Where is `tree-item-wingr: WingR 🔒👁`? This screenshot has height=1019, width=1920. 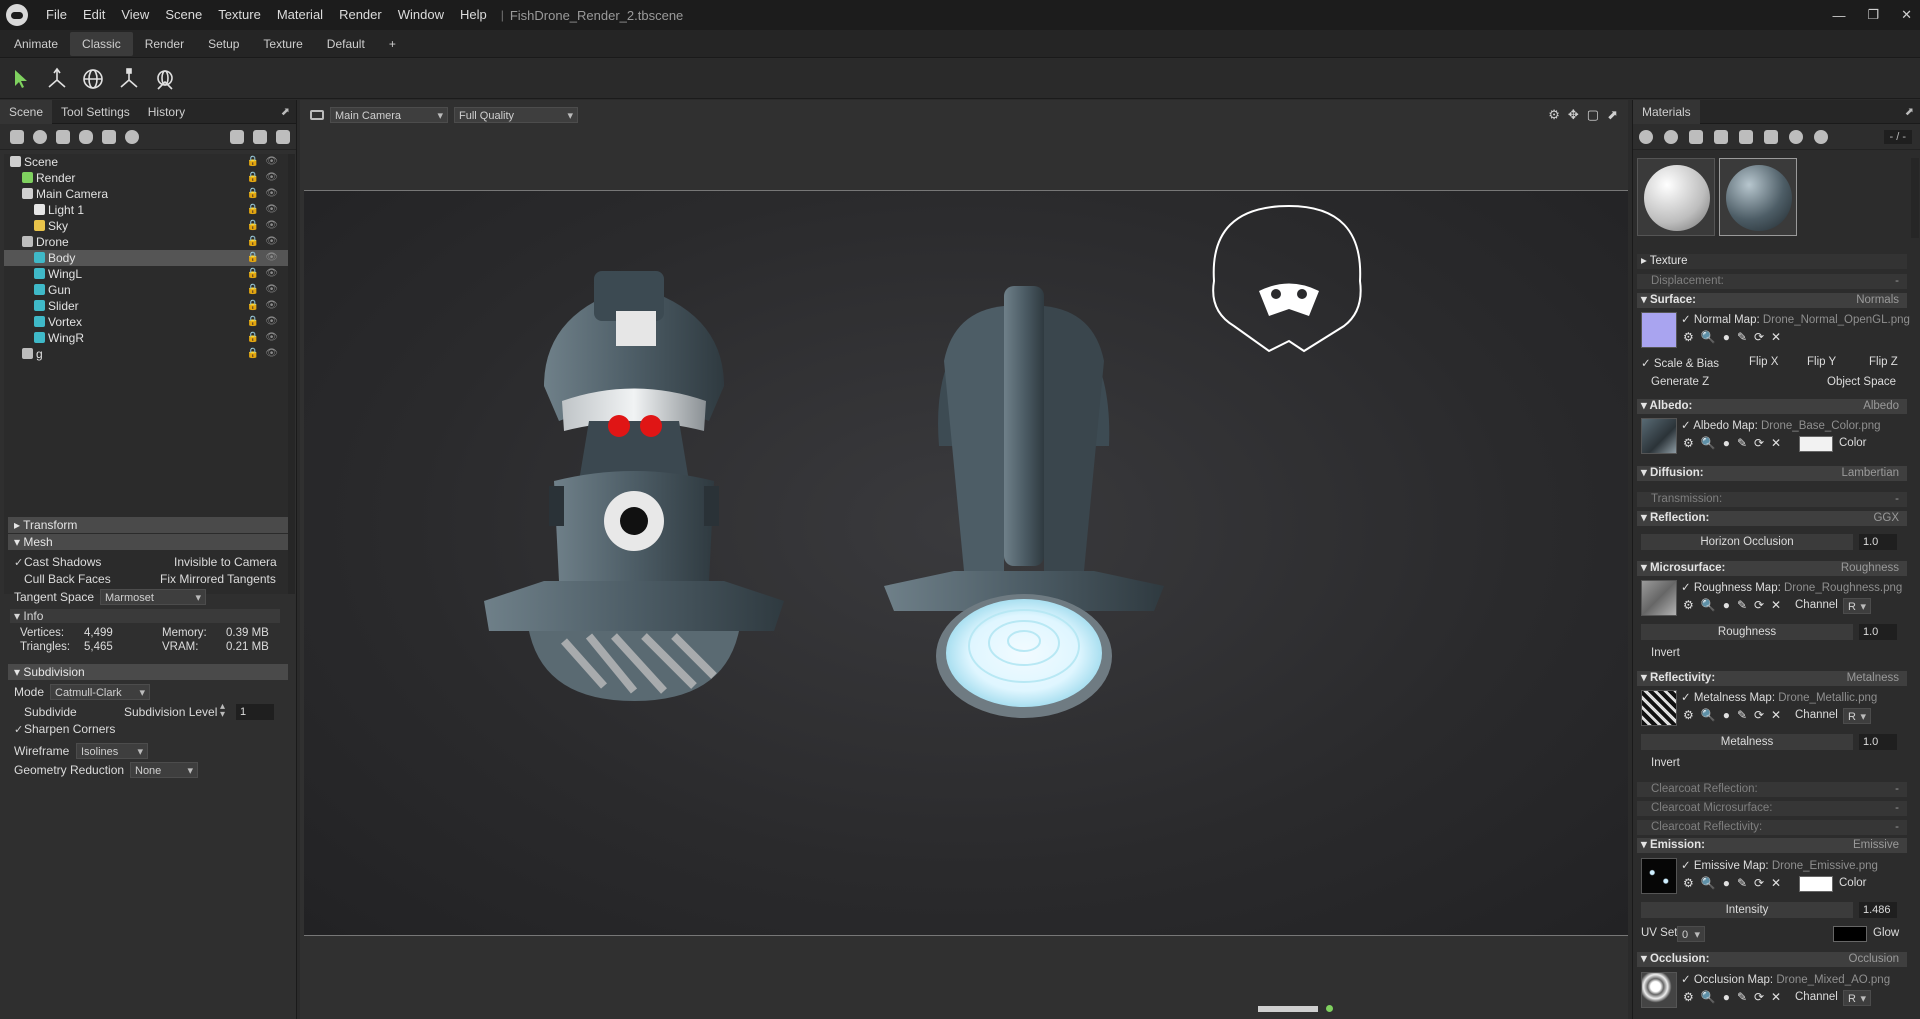
tree-item-wingr: WingR 🔒👁 is located at coordinates (146, 338).